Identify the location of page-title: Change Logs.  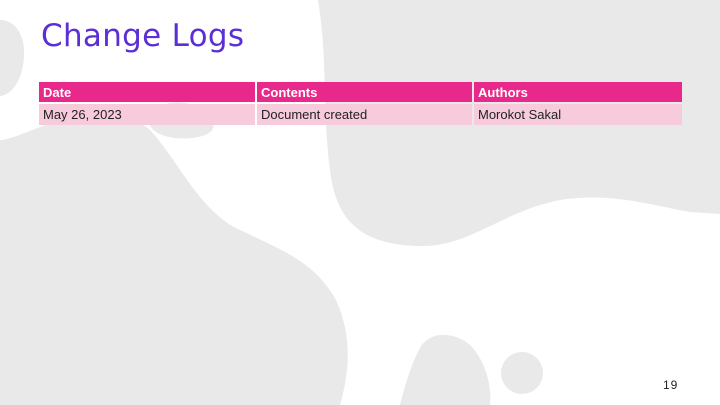
(143, 36).